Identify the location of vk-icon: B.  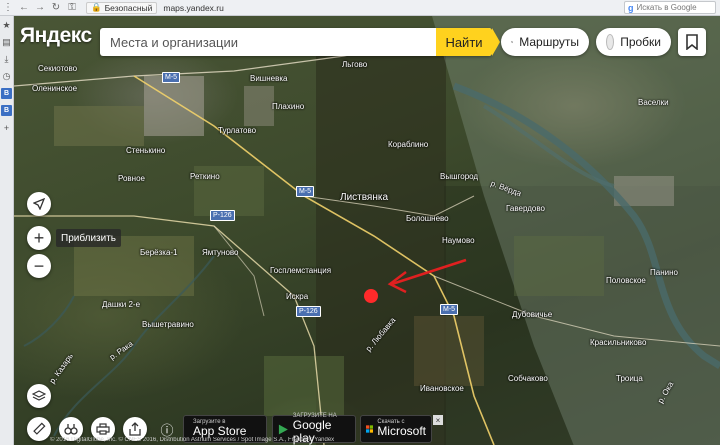
(6, 93).